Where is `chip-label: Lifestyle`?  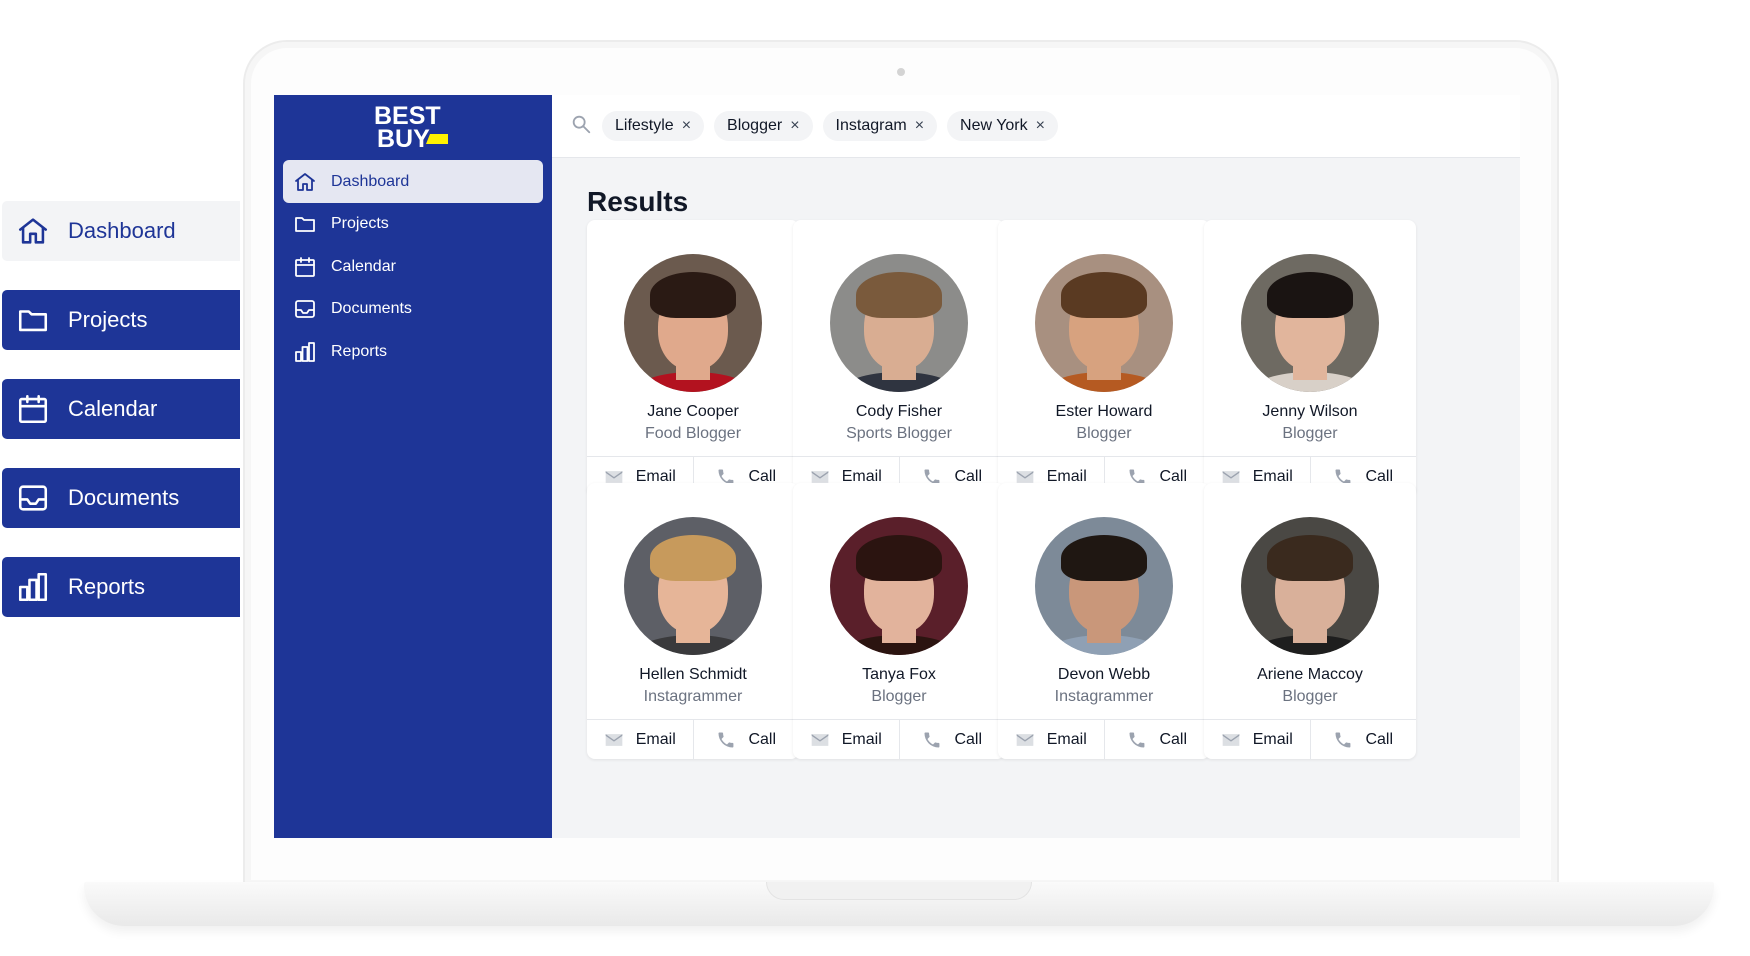 chip-label: Lifestyle is located at coordinates (644, 125).